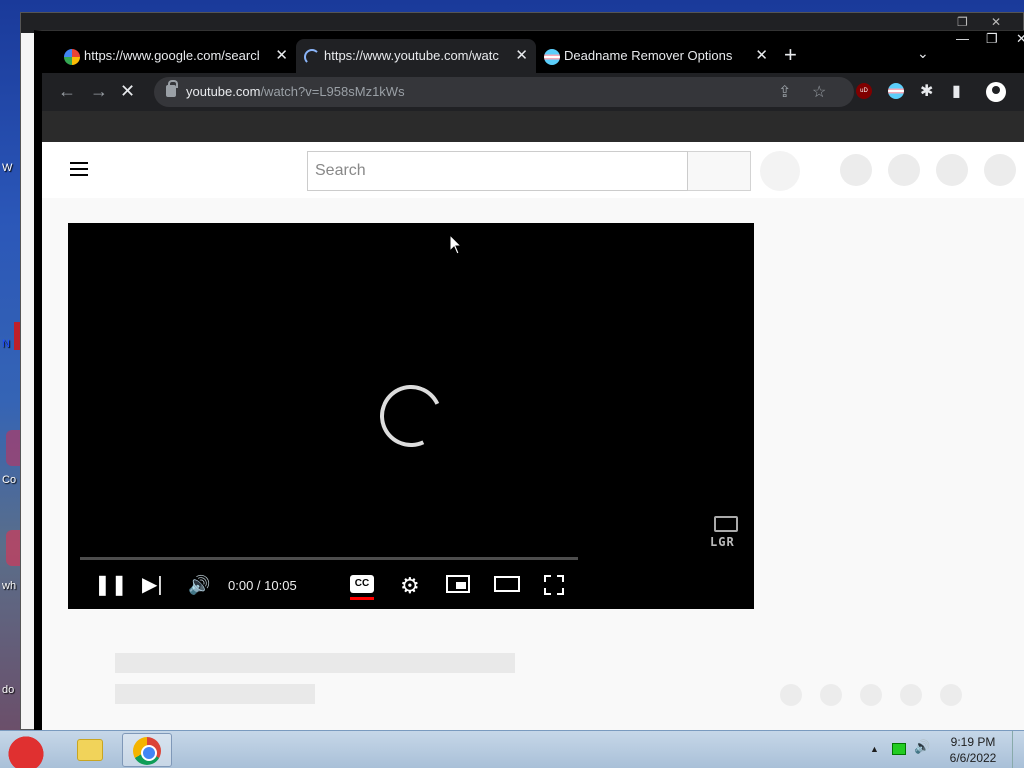 Image resolution: width=1024 pixels, height=768 pixels. What do you see at coordinates (533, 126) in the screenshot?
I see `page-banner-placeholder` at bounding box center [533, 126].